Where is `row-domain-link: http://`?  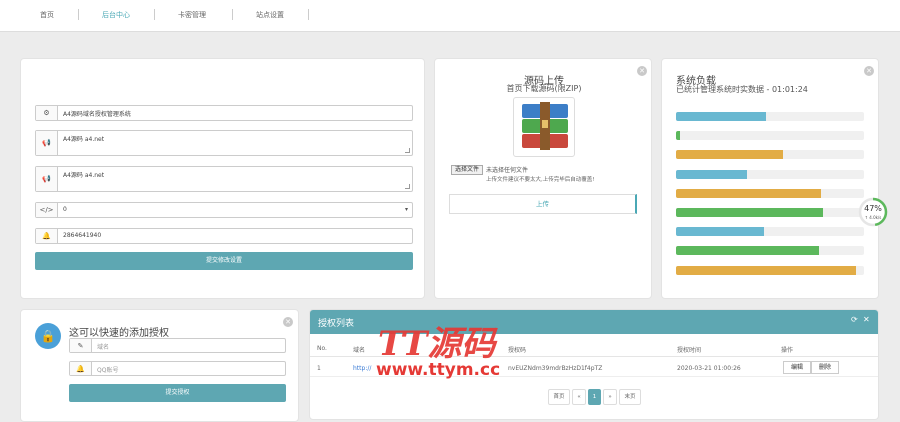 row-domain-link: http:// is located at coordinates (362, 368).